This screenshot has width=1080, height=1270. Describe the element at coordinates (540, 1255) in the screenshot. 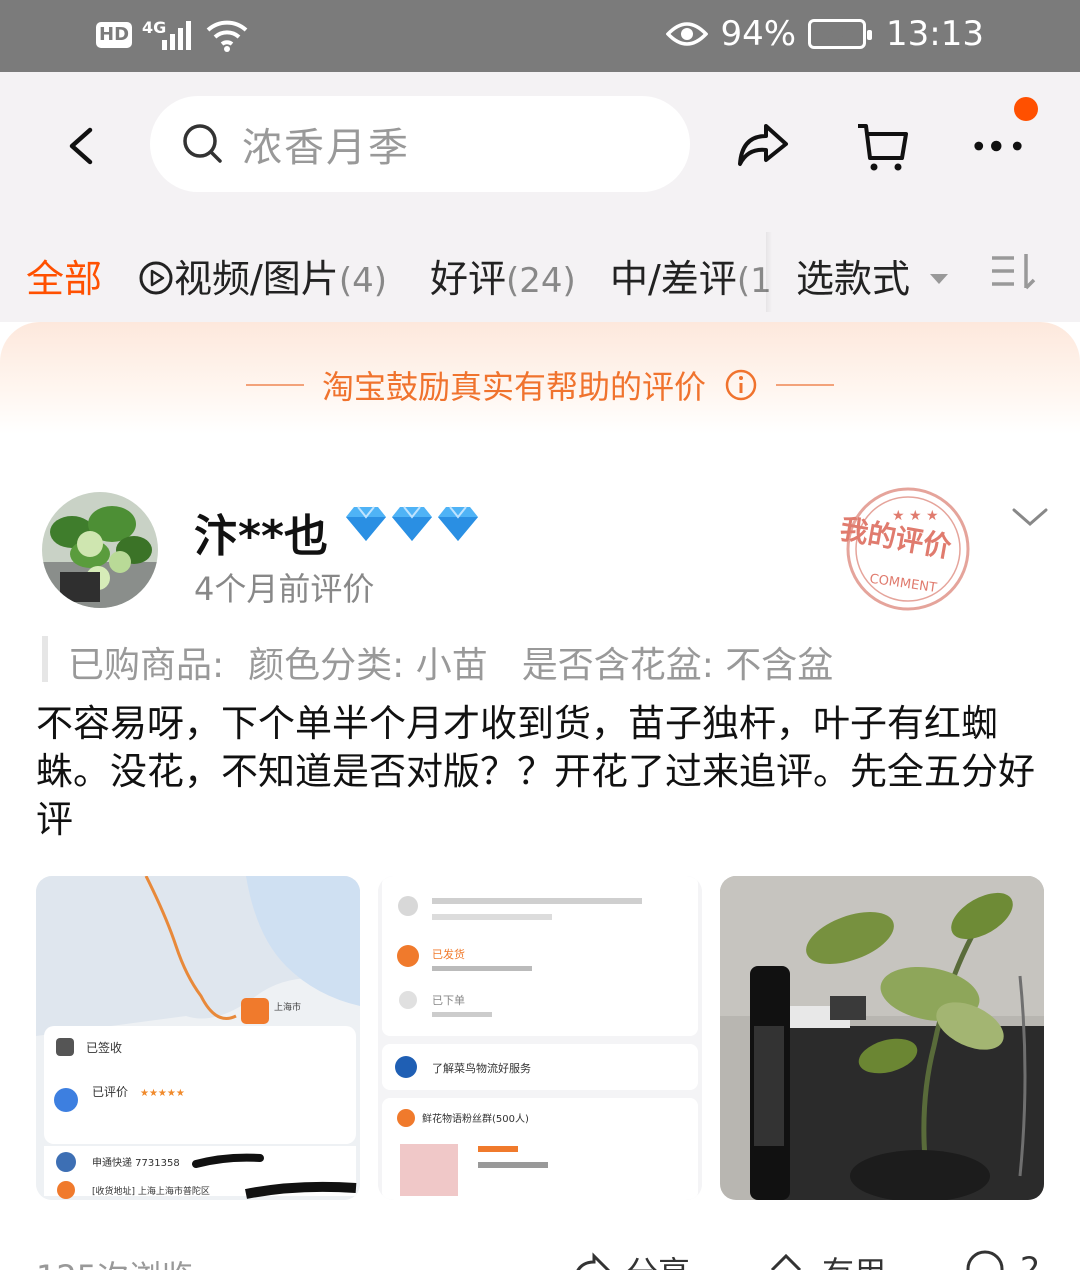

I see `review-footer: 125次浏览 分享 有用 2` at that location.